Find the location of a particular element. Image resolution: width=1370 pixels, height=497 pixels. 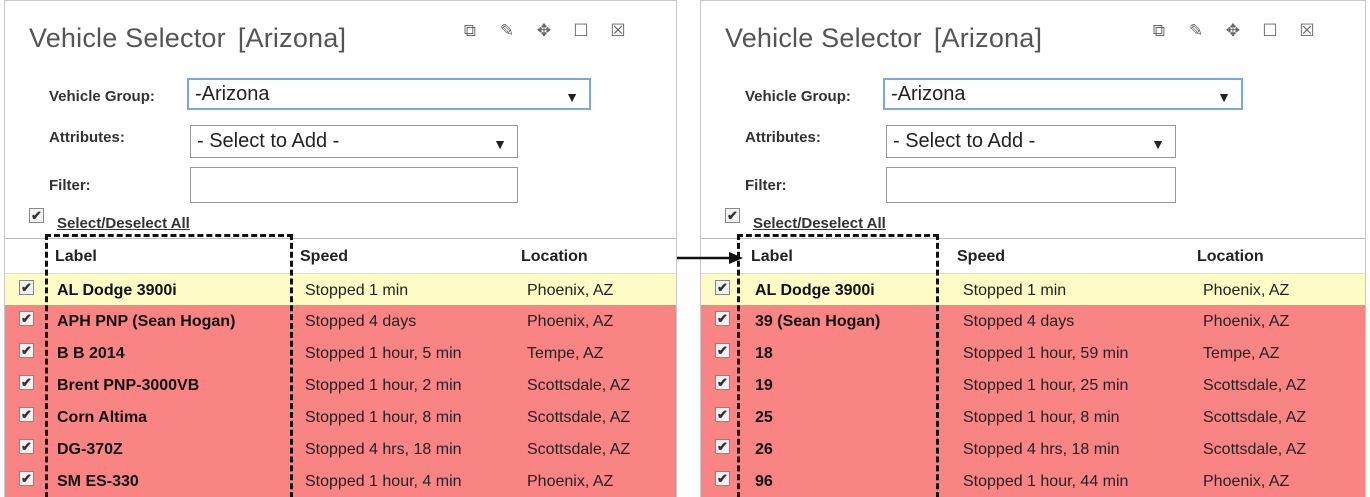

table-row: ✔ 19 Stopped 1 hour, 25 min Scottsdale, AZ is located at coordinates (1033, 385).